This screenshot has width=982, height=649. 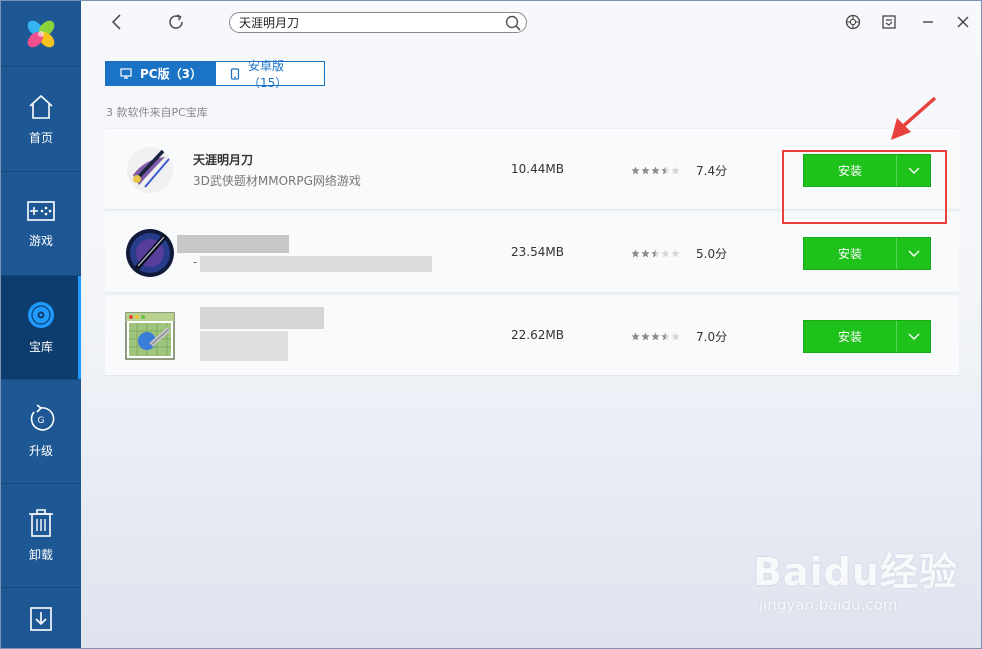 I want to click on tab-android: 安卓版（15）, so click(x=270, y=74).